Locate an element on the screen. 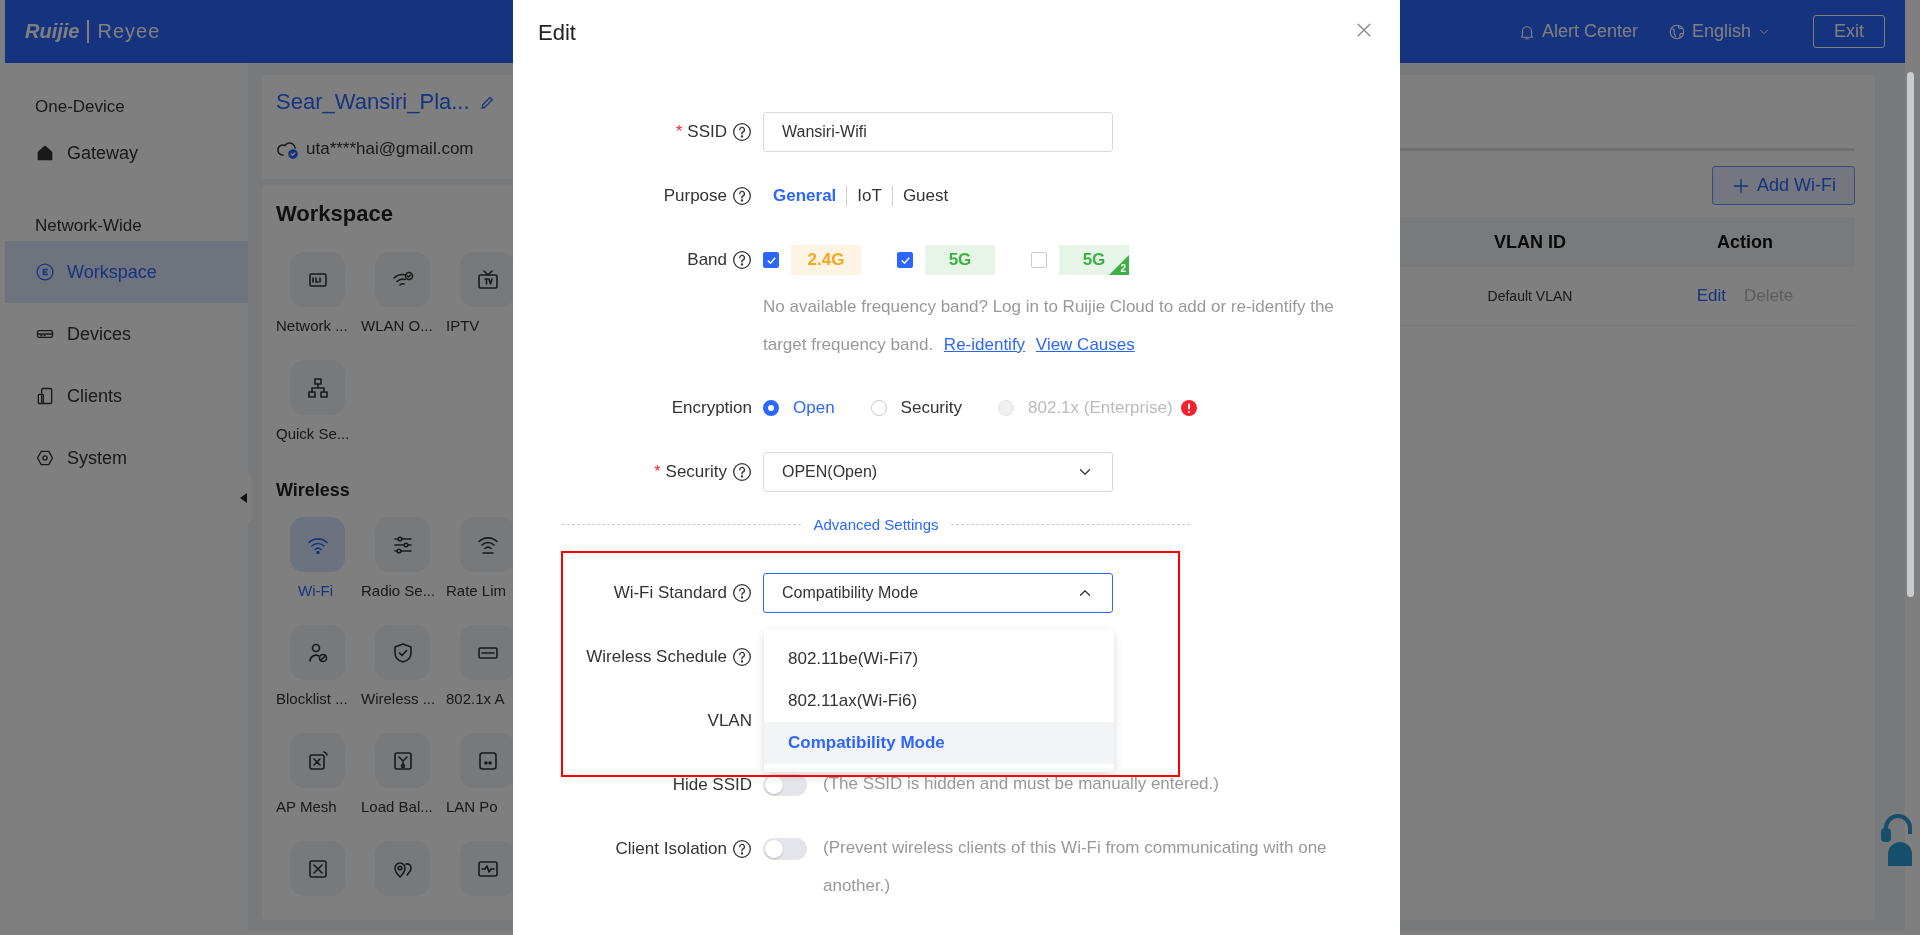 This screenshot has width=1920, height=935. purpose-option: Guest is located at coordinates (925, 196).